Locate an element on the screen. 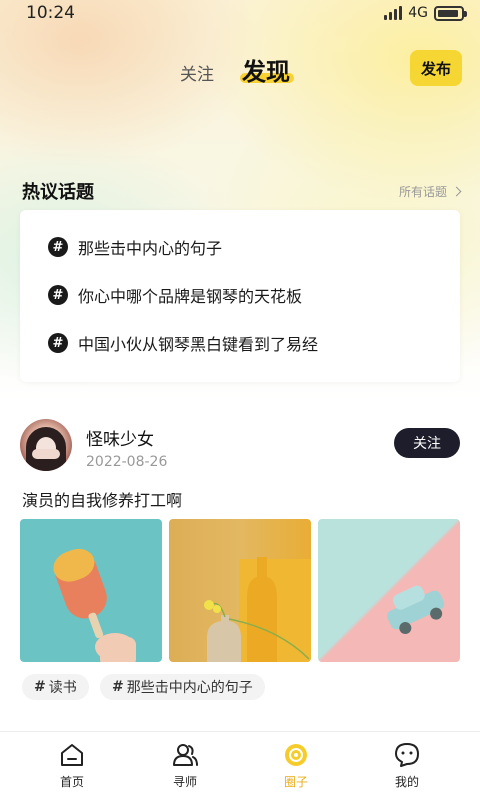  battery-level is located at coordinates (448, 13).